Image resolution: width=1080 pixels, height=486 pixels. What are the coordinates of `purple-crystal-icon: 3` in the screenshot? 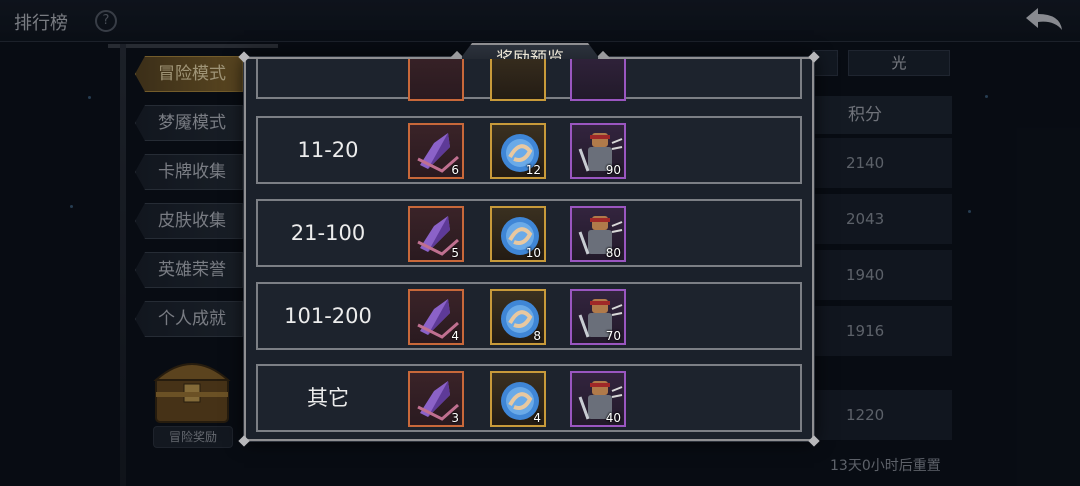 It's located at (436, 399).